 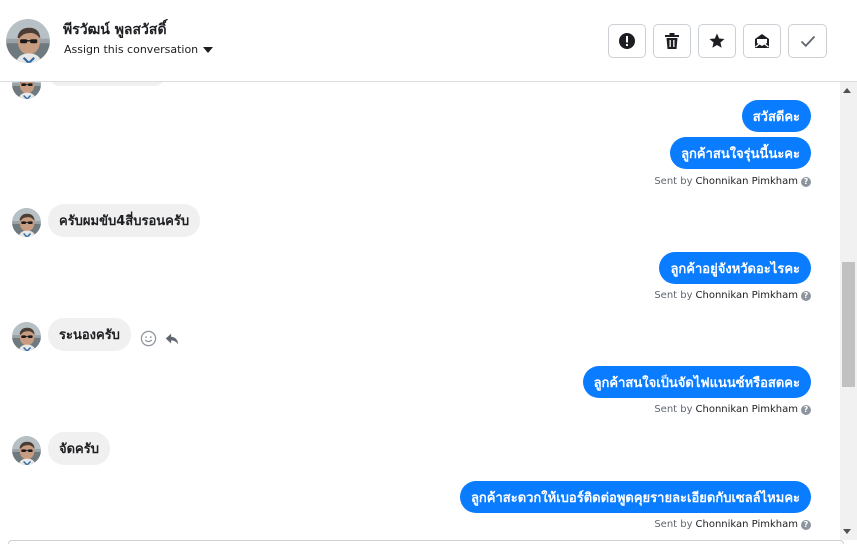 What do you see at coordinates (426, 542) in the screenshot?
I see `message-composer` at bounding box center [426, 542].